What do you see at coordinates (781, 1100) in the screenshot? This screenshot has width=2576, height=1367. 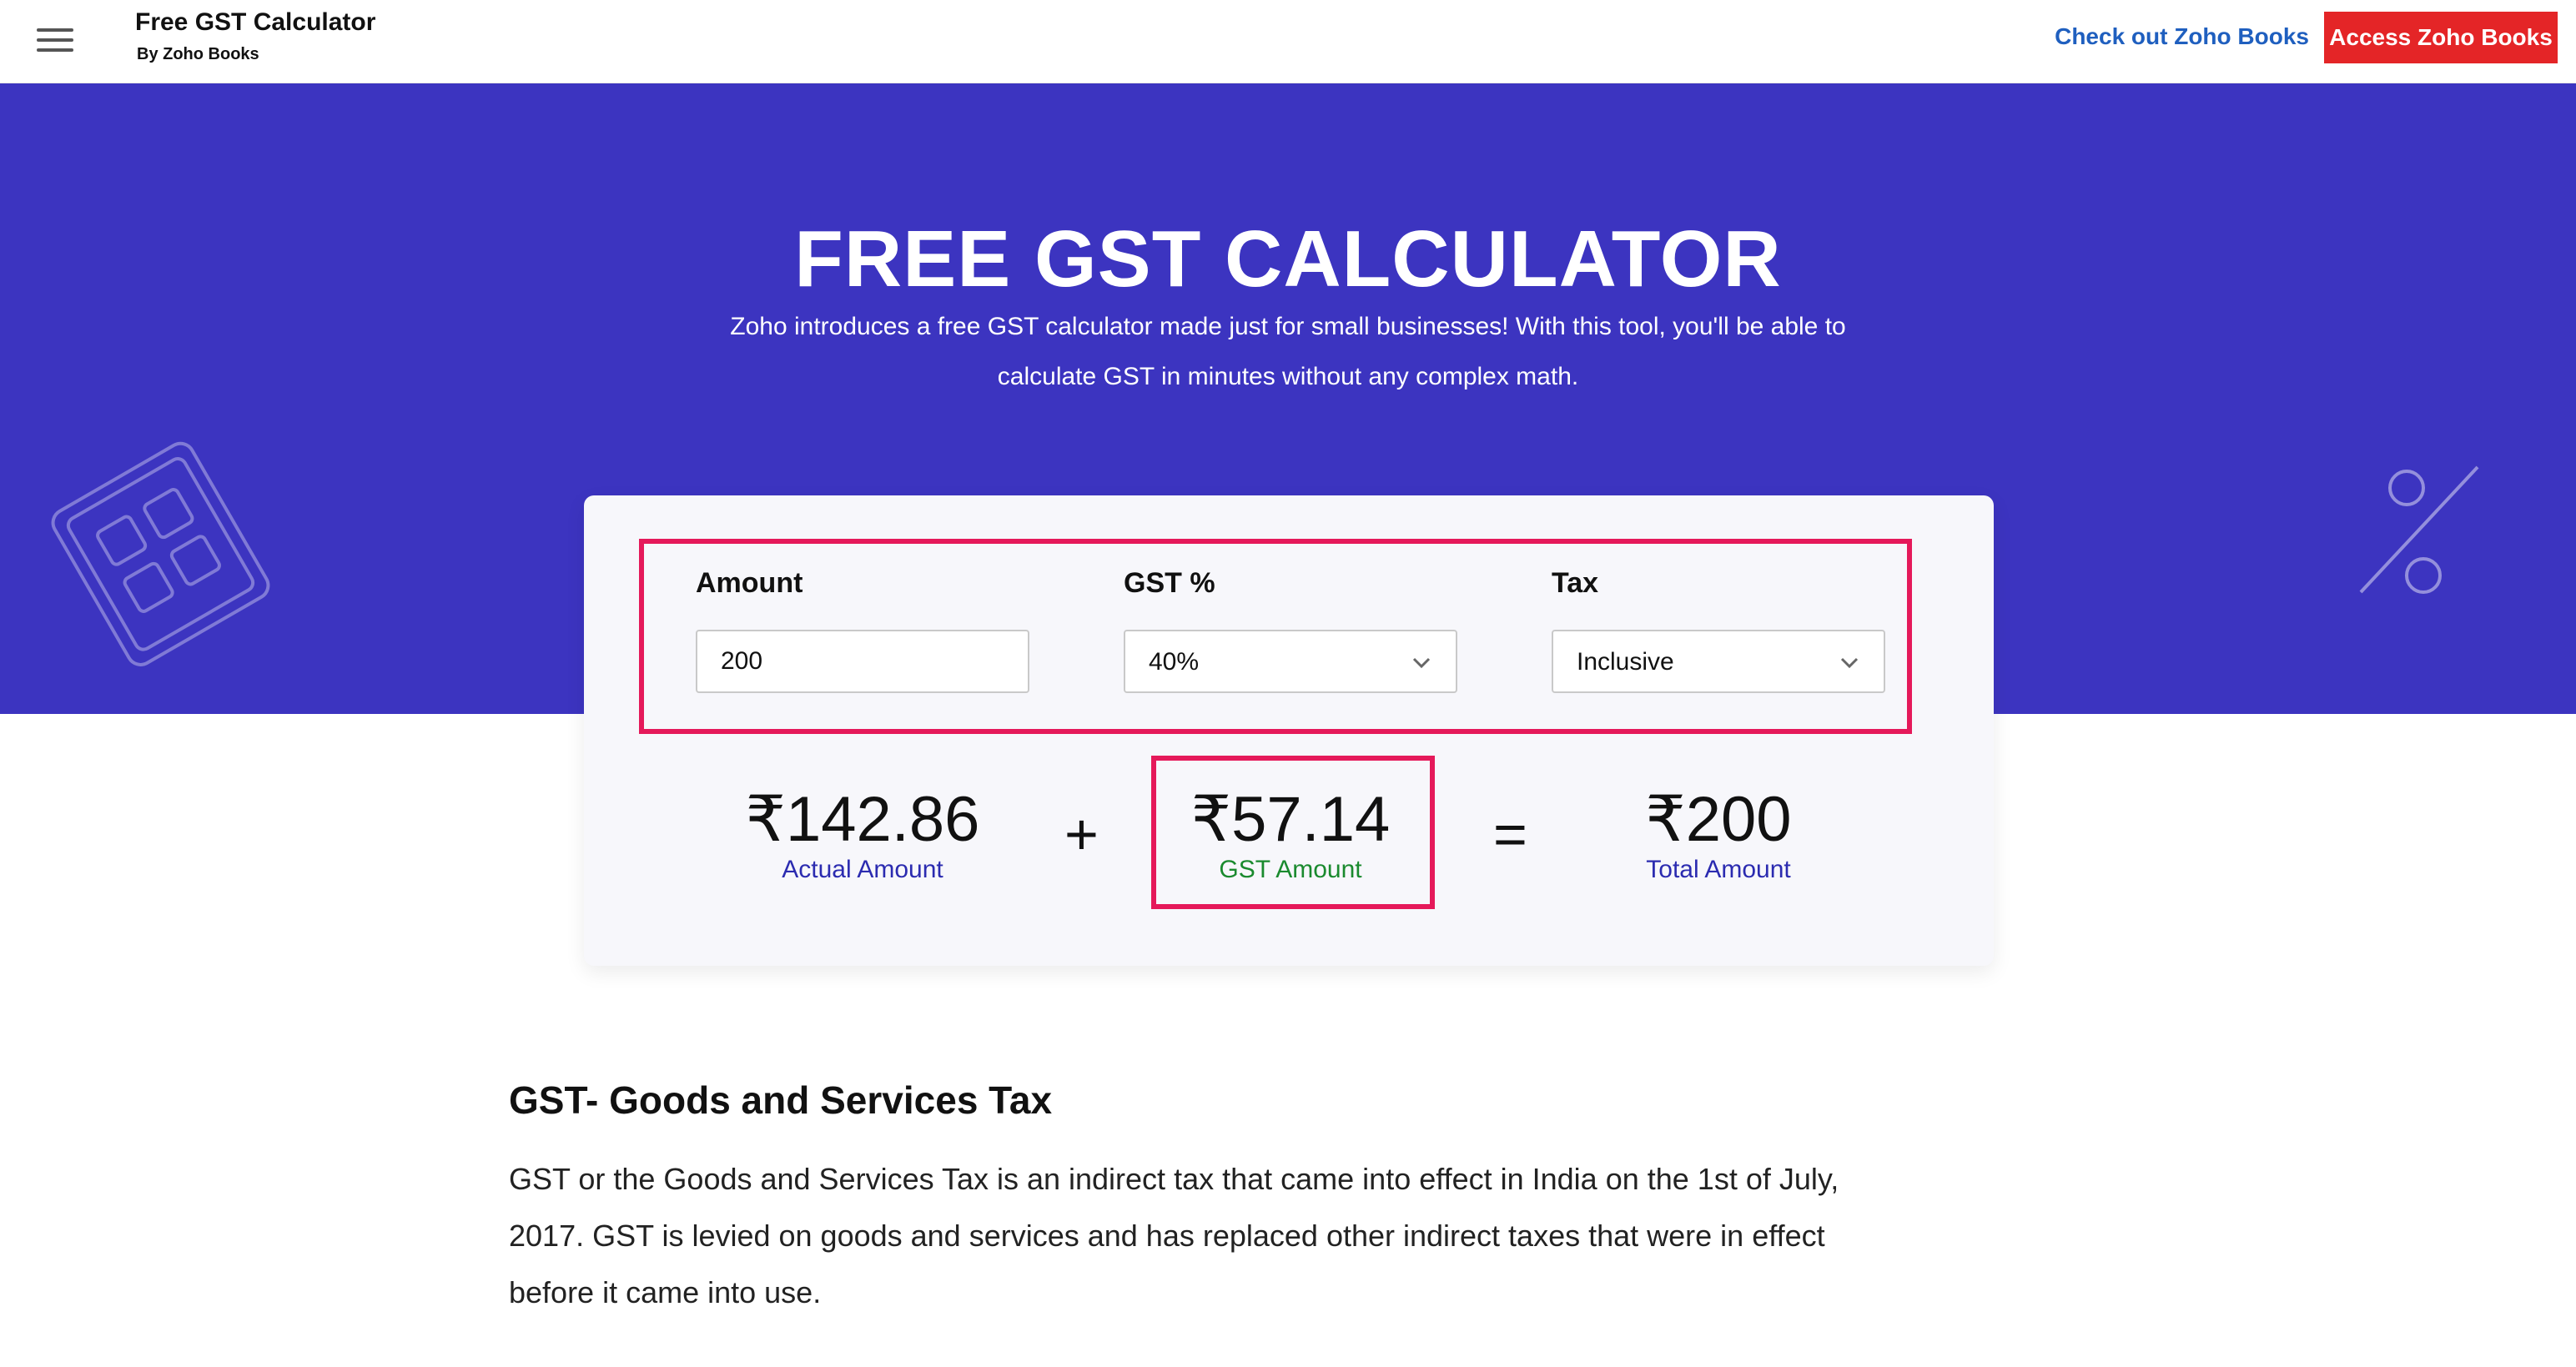 I see `gst-section-title: GST- Goods and Services Tax` at bounding box center [781, 1100].